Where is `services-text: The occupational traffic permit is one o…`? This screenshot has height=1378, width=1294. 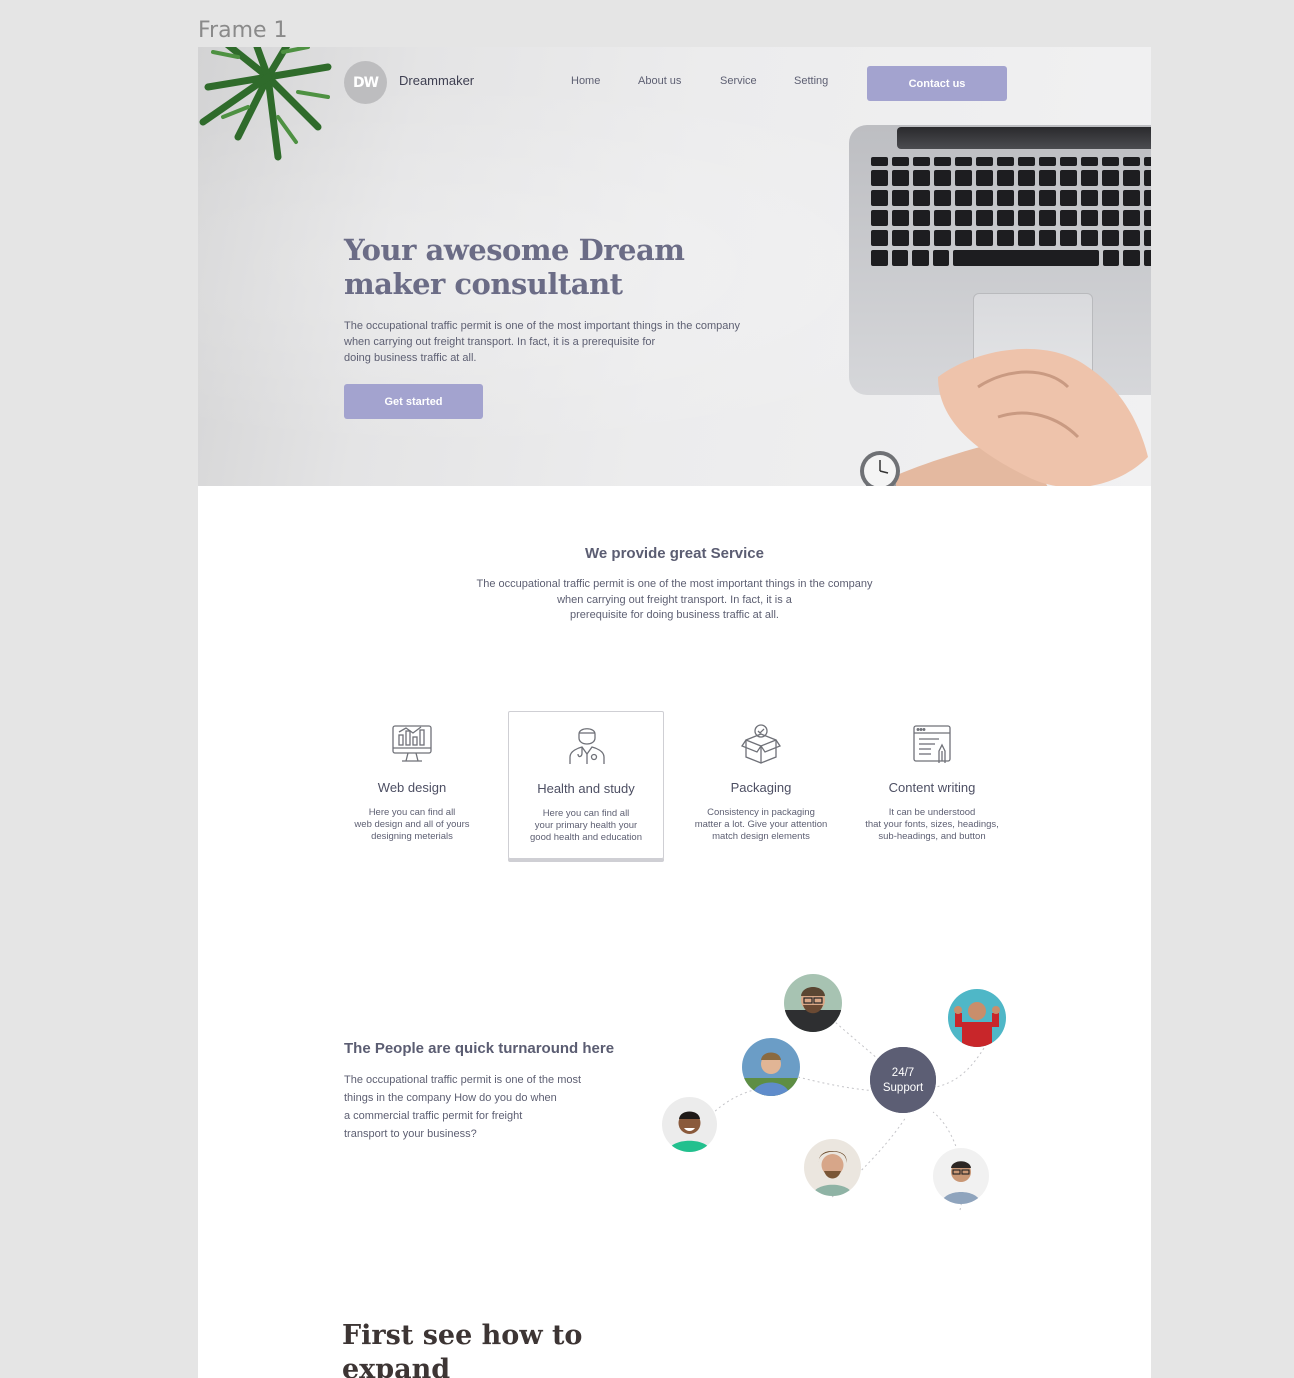 services-text: The occupational traffic permit is one o… is located at coordinates (674, 599).